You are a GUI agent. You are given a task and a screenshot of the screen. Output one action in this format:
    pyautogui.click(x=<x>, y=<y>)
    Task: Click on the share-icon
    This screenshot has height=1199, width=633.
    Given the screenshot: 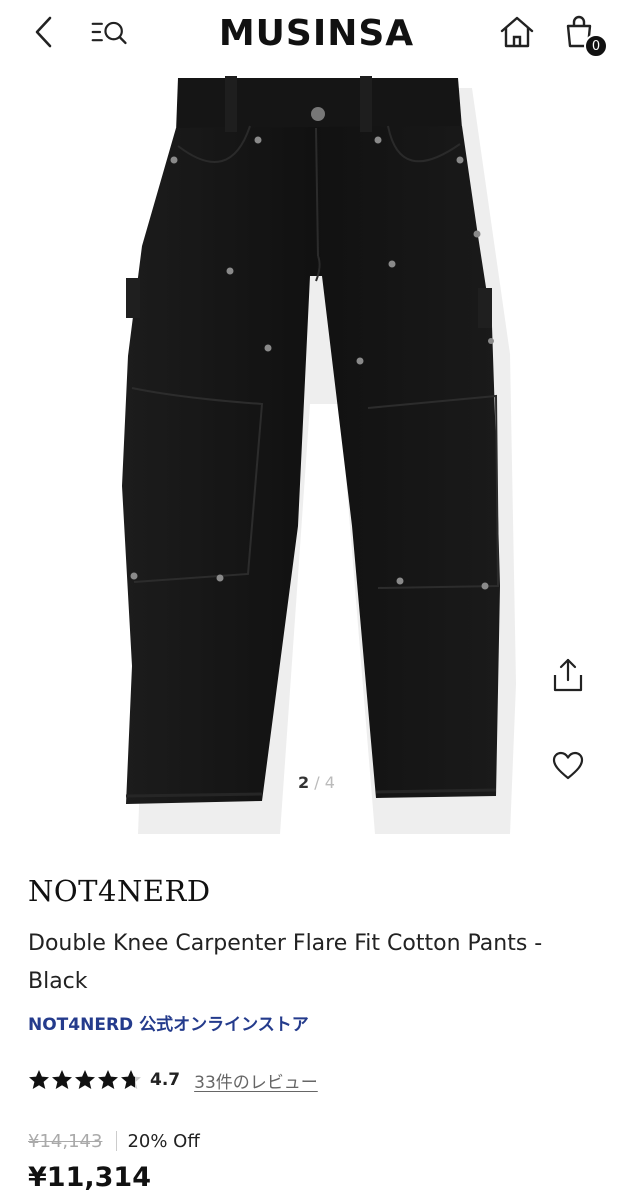 What is the action you would take?
    pyautogui.click(x=568, y=675)
    